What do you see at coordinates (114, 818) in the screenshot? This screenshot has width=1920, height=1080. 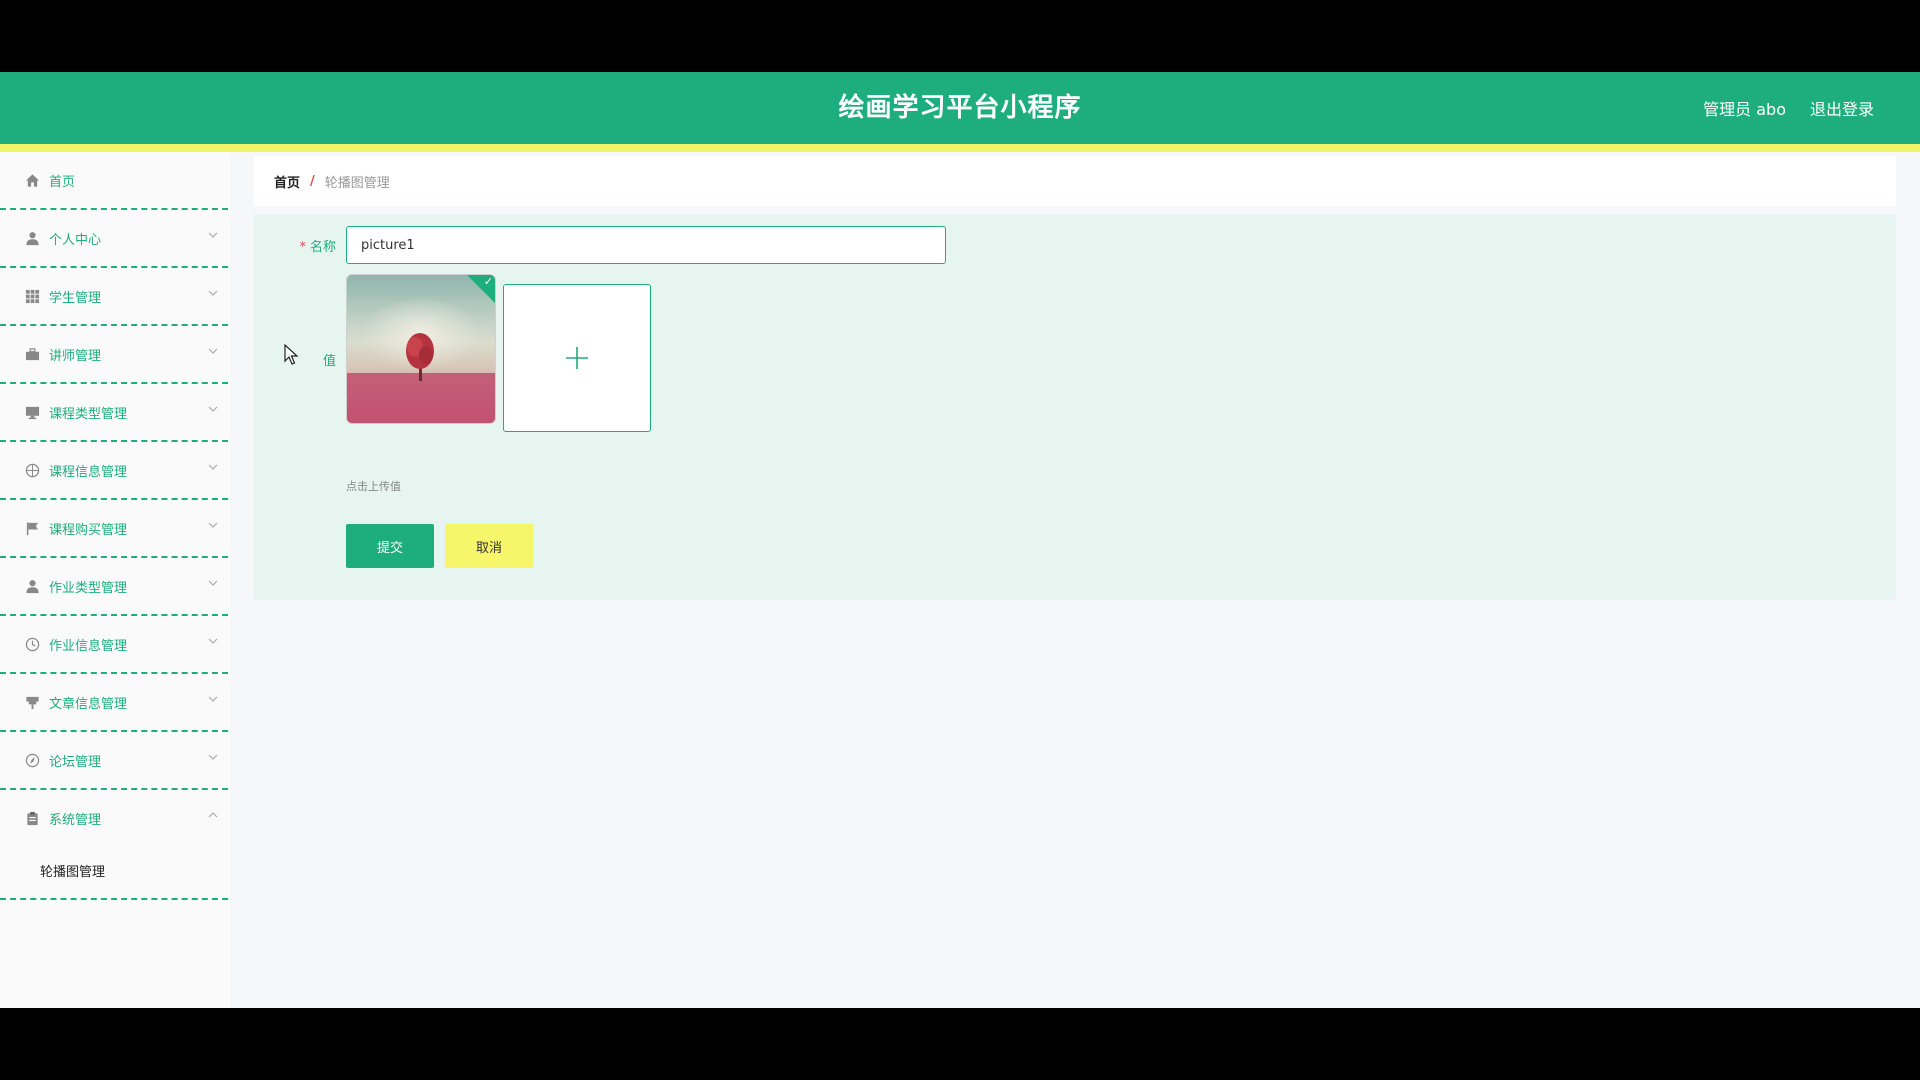 I see `sidebar-item-system: 系统管理` at bounding box center [114, 818].